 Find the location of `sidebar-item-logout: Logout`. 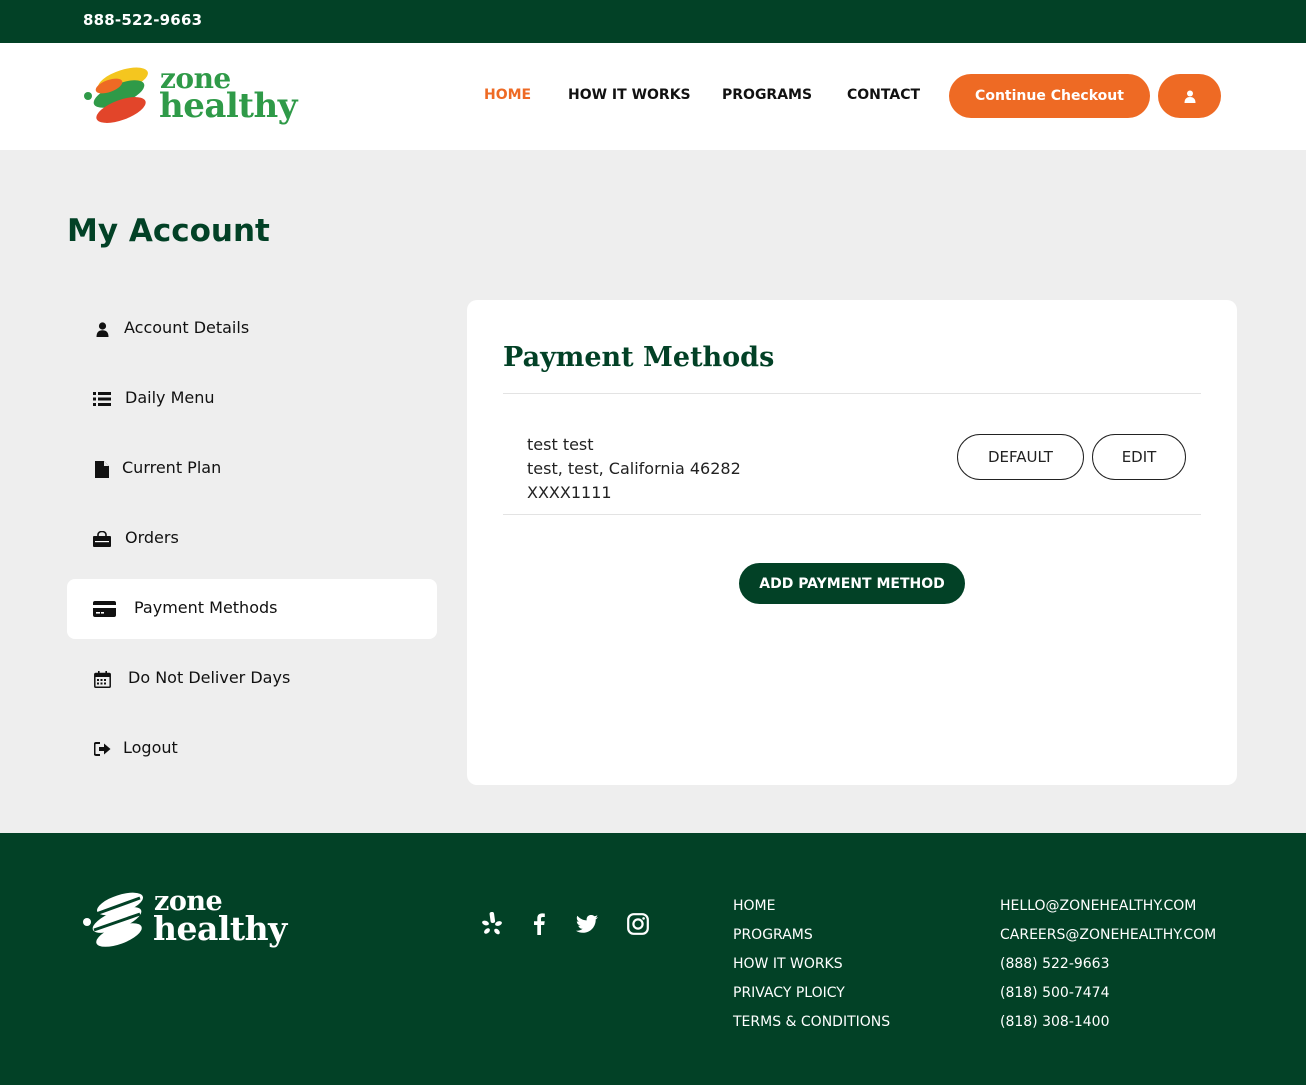

sidebar-item-logout: Logout is located at coordinates (252, 749).